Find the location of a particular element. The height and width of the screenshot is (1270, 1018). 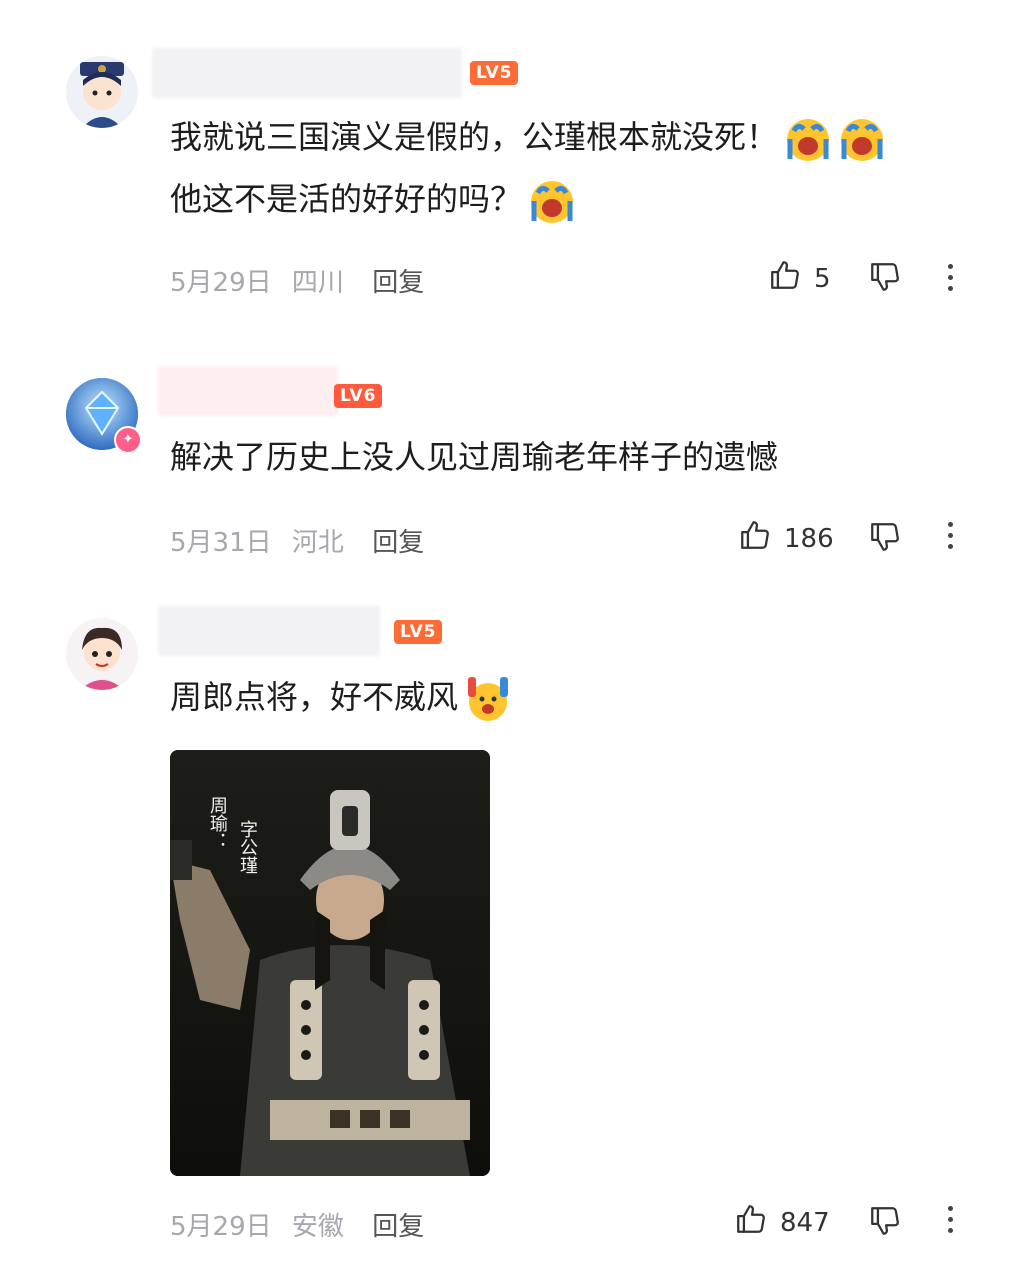

comment-meta: 5月29日 安徽 回复 is located at coordinates (303, 1224).